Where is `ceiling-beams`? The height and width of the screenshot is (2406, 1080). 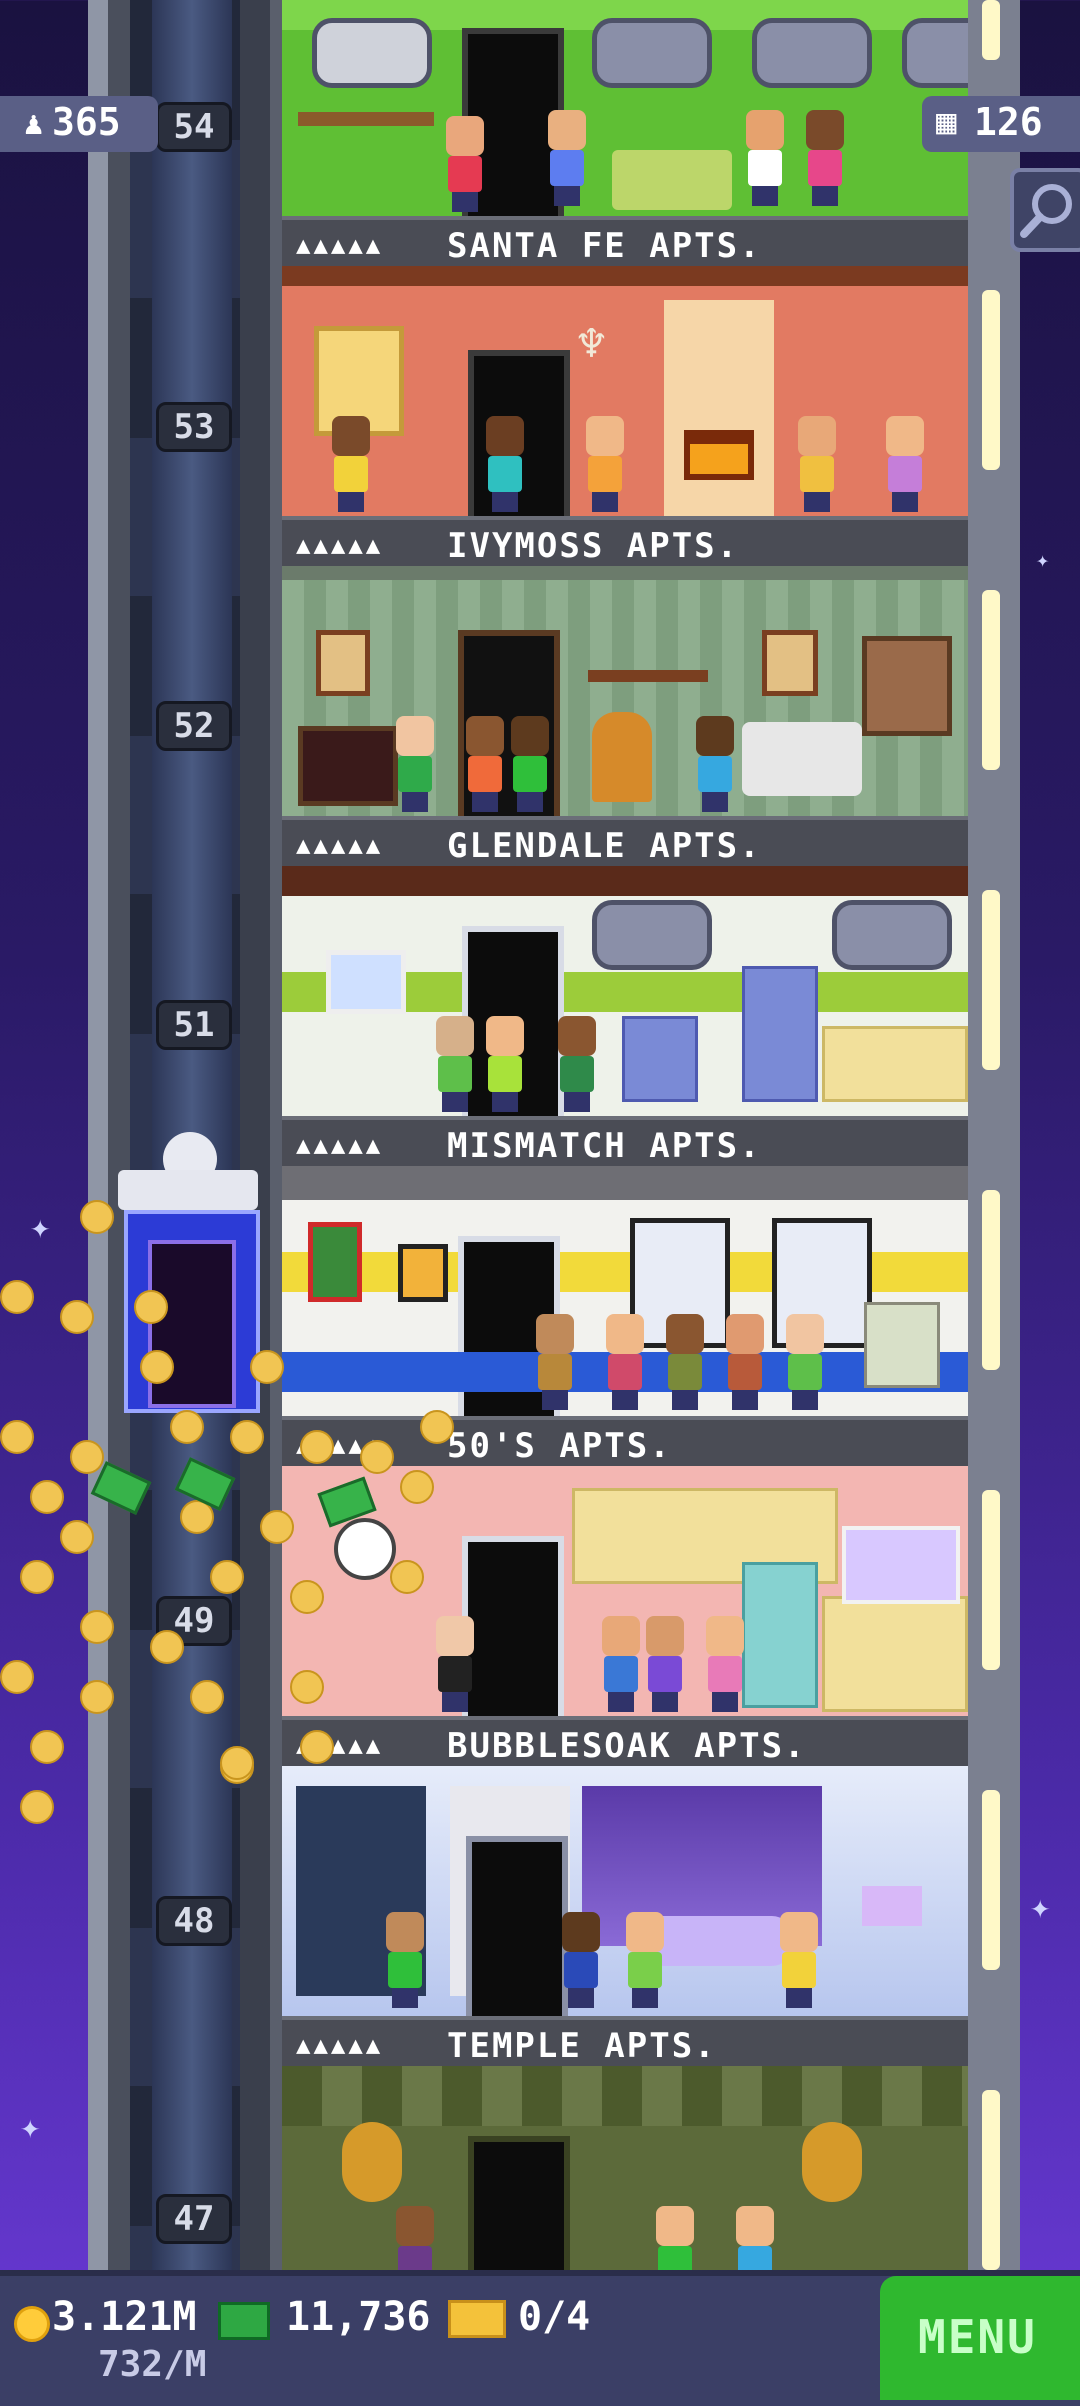
ceiling-beams is located at coordinates (625, 881).